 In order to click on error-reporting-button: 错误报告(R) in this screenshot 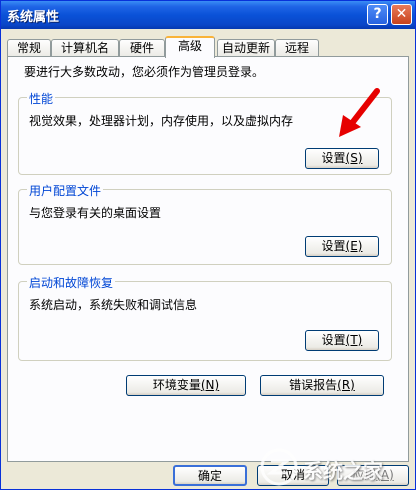, I will do `click(322, 385)`.